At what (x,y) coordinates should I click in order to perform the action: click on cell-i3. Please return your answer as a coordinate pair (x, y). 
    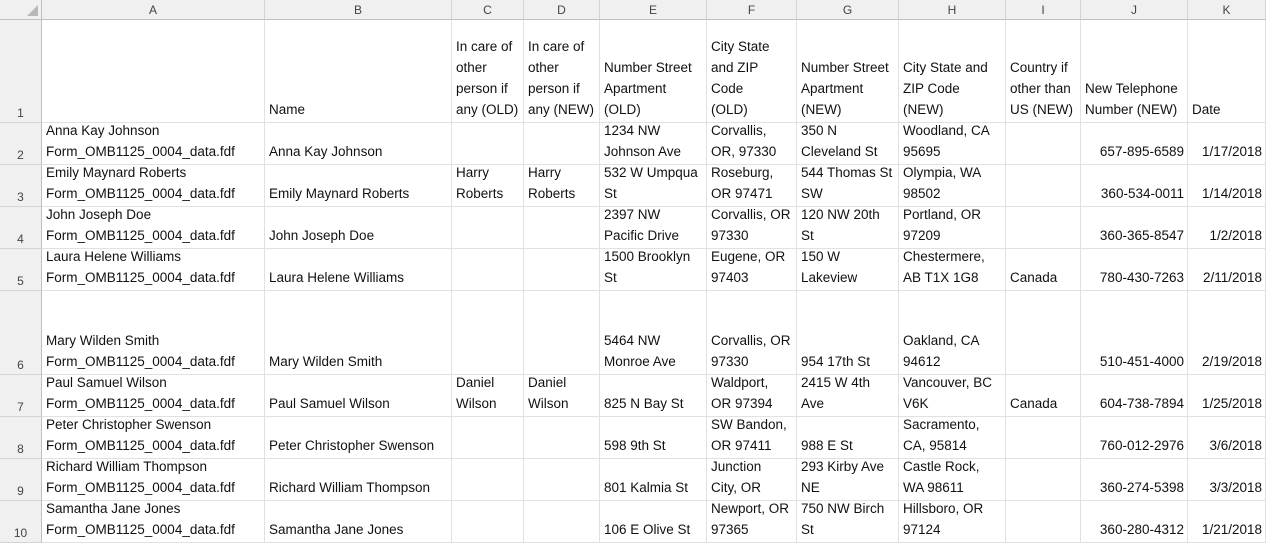
    Looking at the image, I should click on (1043, 186).